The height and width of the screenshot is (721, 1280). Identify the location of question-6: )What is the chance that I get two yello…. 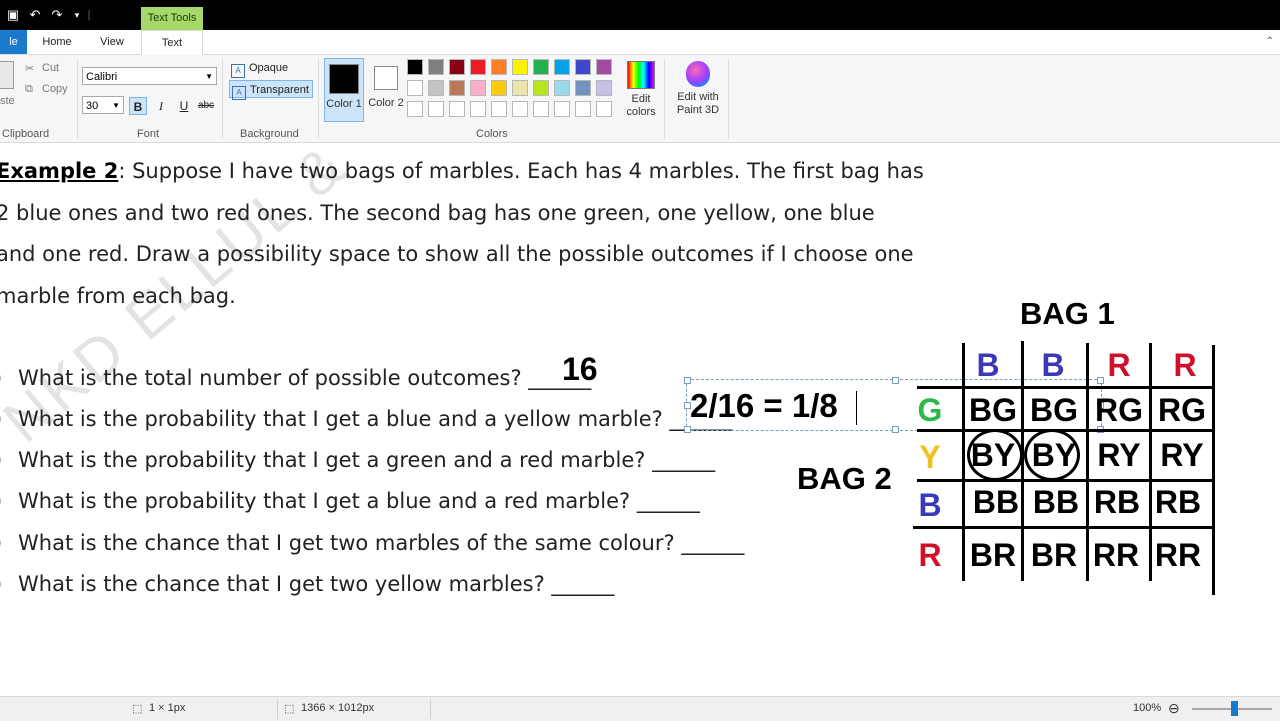
(307, 584).